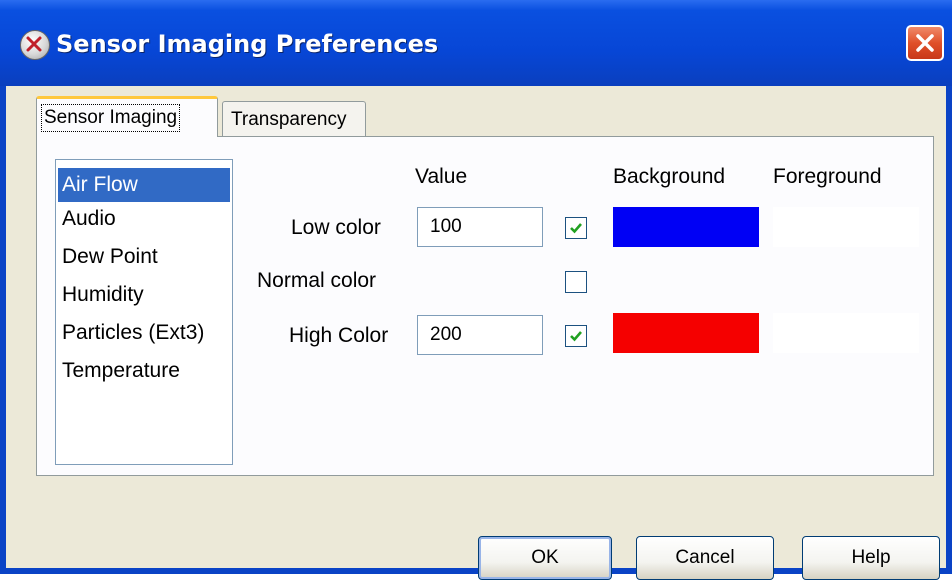 This screenshot has width=952, height=580. I want to click on high-foreground-swatch, so click(846, 333).